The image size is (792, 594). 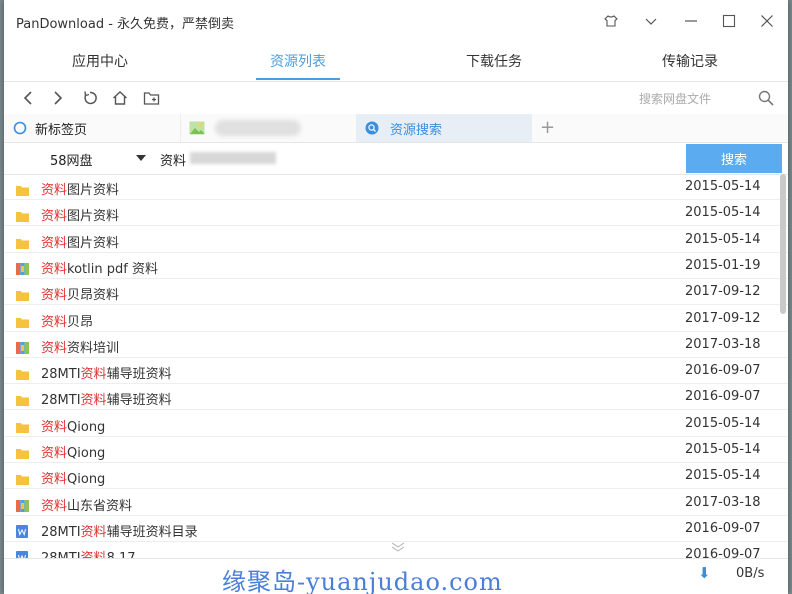 I want to click on file-name-rest: 辅导班资料目录, so click(x=152, y=532).